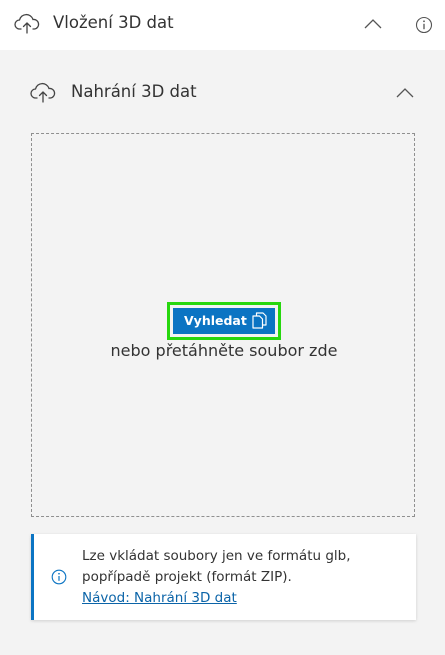 The height and width of the screenshot is (655, 445). What do you see at coordinates (222, 25) in the screenshot?
I see `panel-header: Vložení 3D dat` at bounding box center [222, 25].